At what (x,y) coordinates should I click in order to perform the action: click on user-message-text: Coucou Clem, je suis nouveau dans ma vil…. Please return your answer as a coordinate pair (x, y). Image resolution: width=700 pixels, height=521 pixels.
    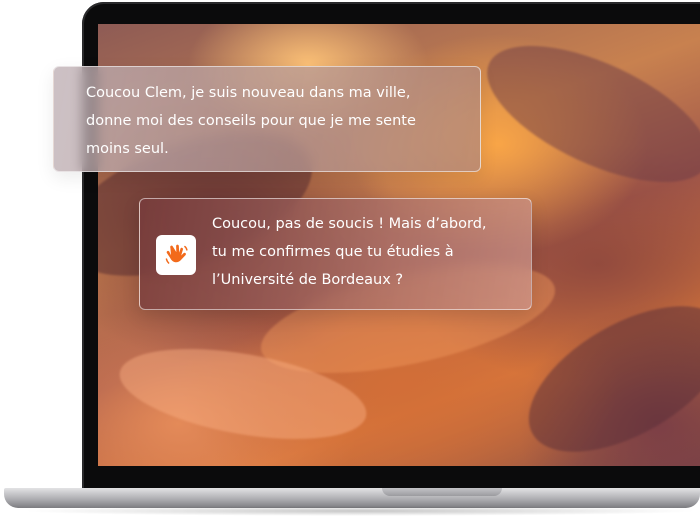
    Looking at the image, I should click on (251, 121).